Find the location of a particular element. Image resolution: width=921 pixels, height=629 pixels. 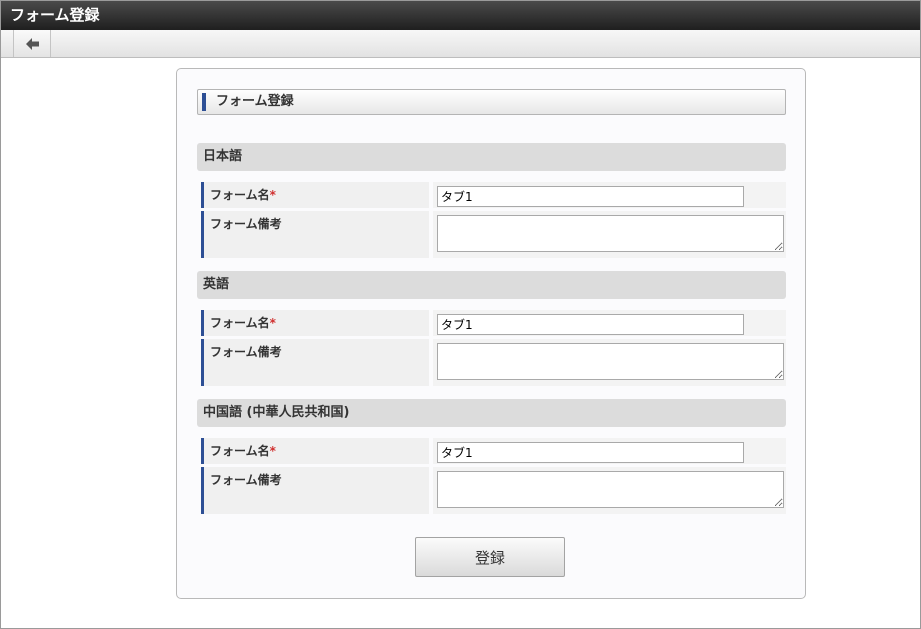

form-title: フォーム登録 is located at coordinates (491, 102).